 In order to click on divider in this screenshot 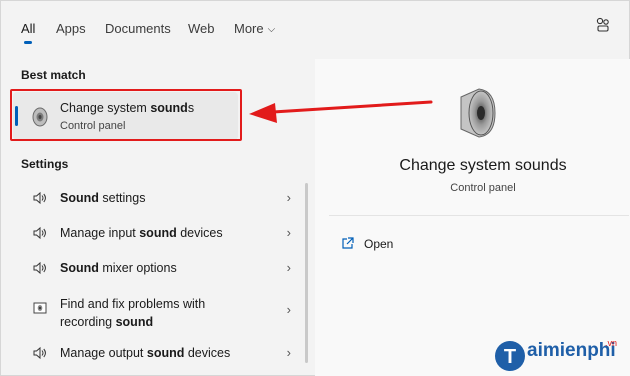, I will do `click(479, 215)`.